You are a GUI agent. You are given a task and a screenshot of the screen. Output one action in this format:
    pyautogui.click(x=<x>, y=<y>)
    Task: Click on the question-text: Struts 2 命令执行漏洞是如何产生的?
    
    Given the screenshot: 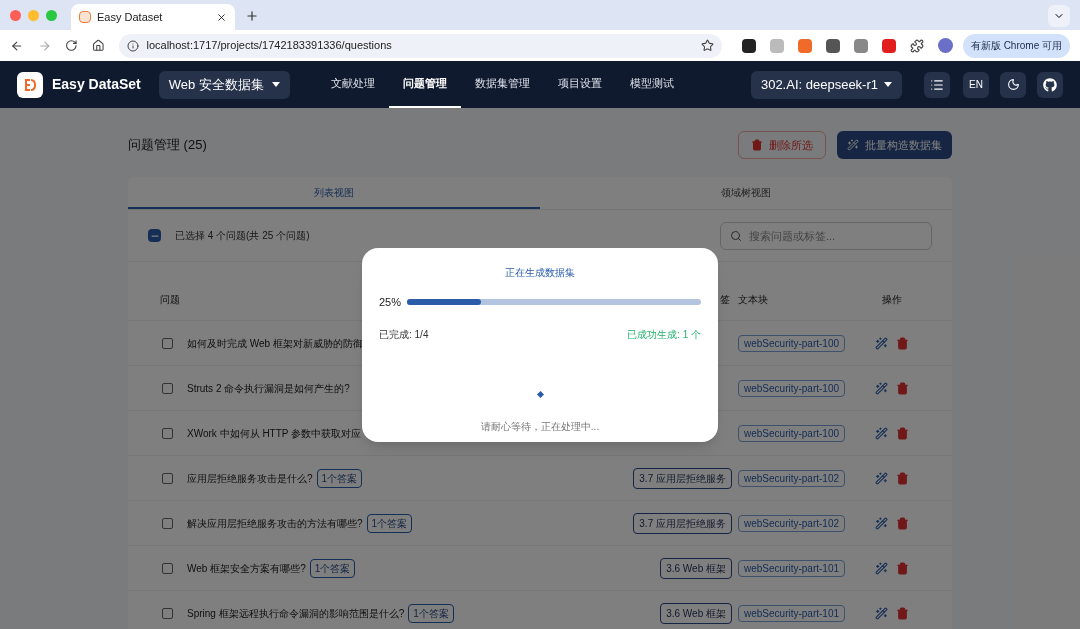 What is the action you would take?
    pyautogui.click(x=268, y=388)
    